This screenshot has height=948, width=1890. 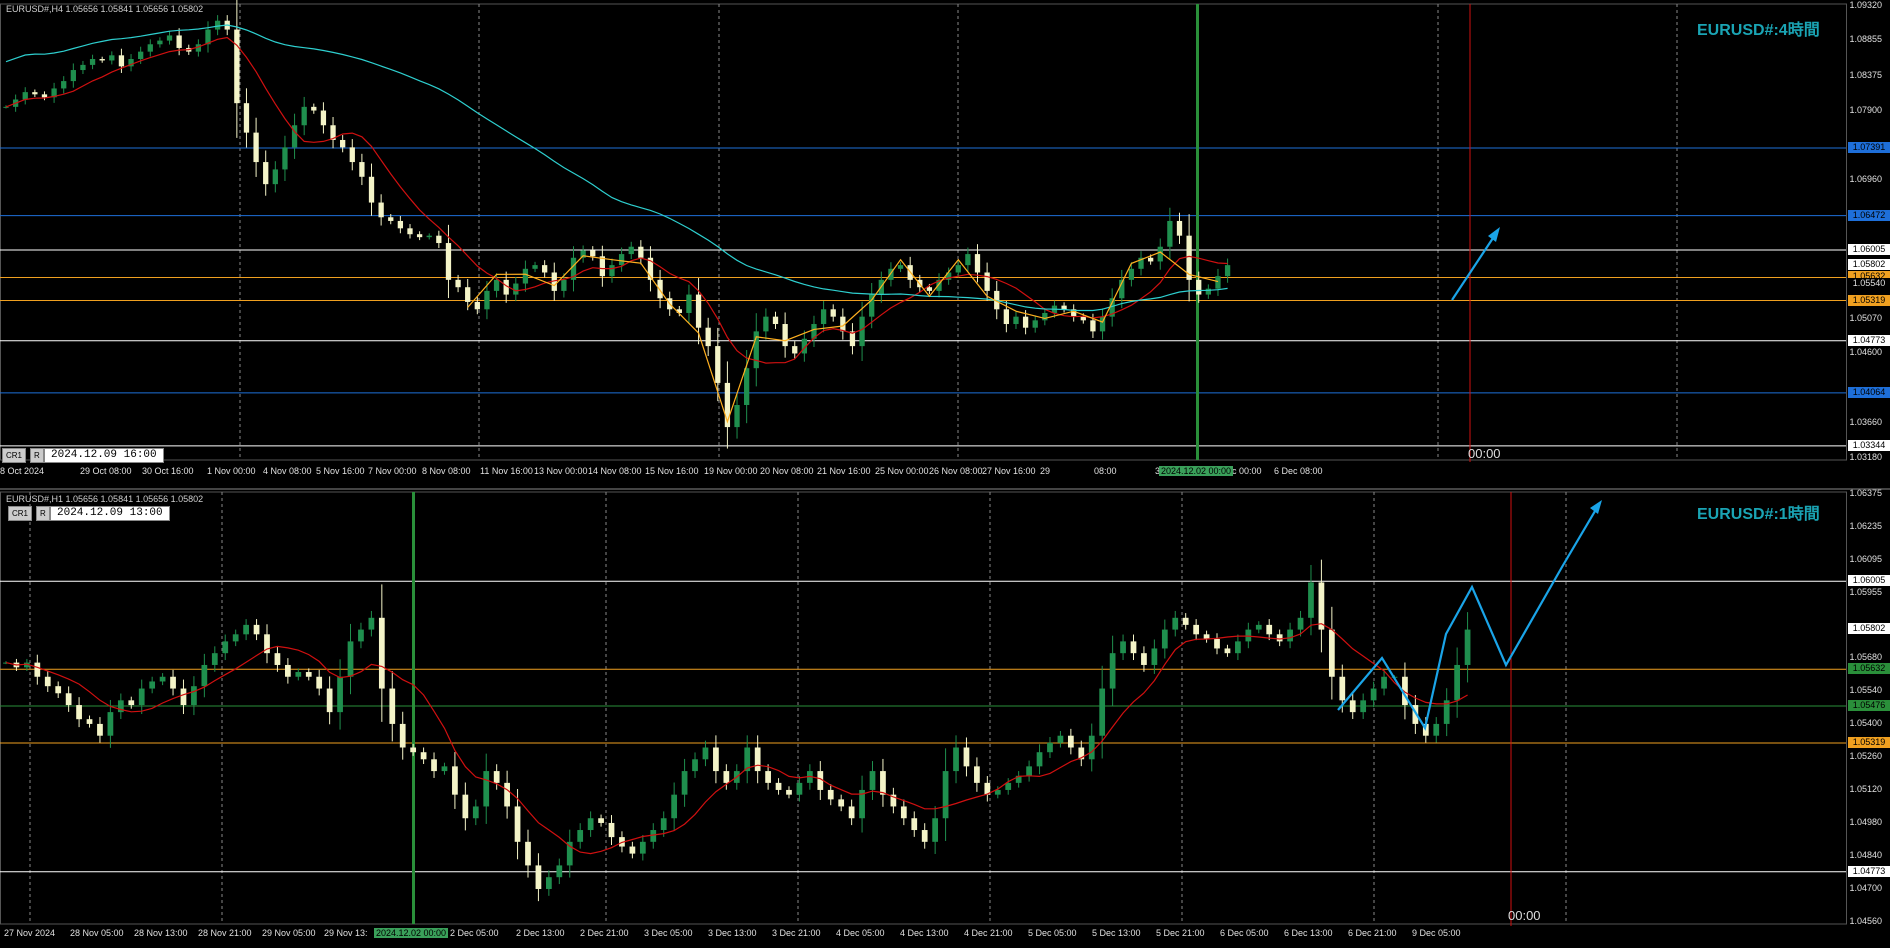 What do you see at coordinates (37, 455) in the screenshot?
I see `h4-r-label: R` at bounding box center [37, 455].